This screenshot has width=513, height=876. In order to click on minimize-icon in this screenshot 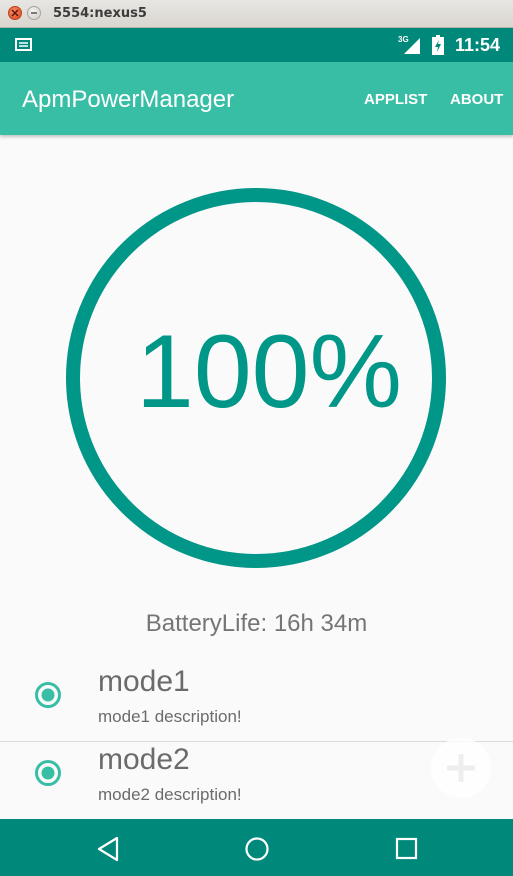, I will do `click(34, 13)`.